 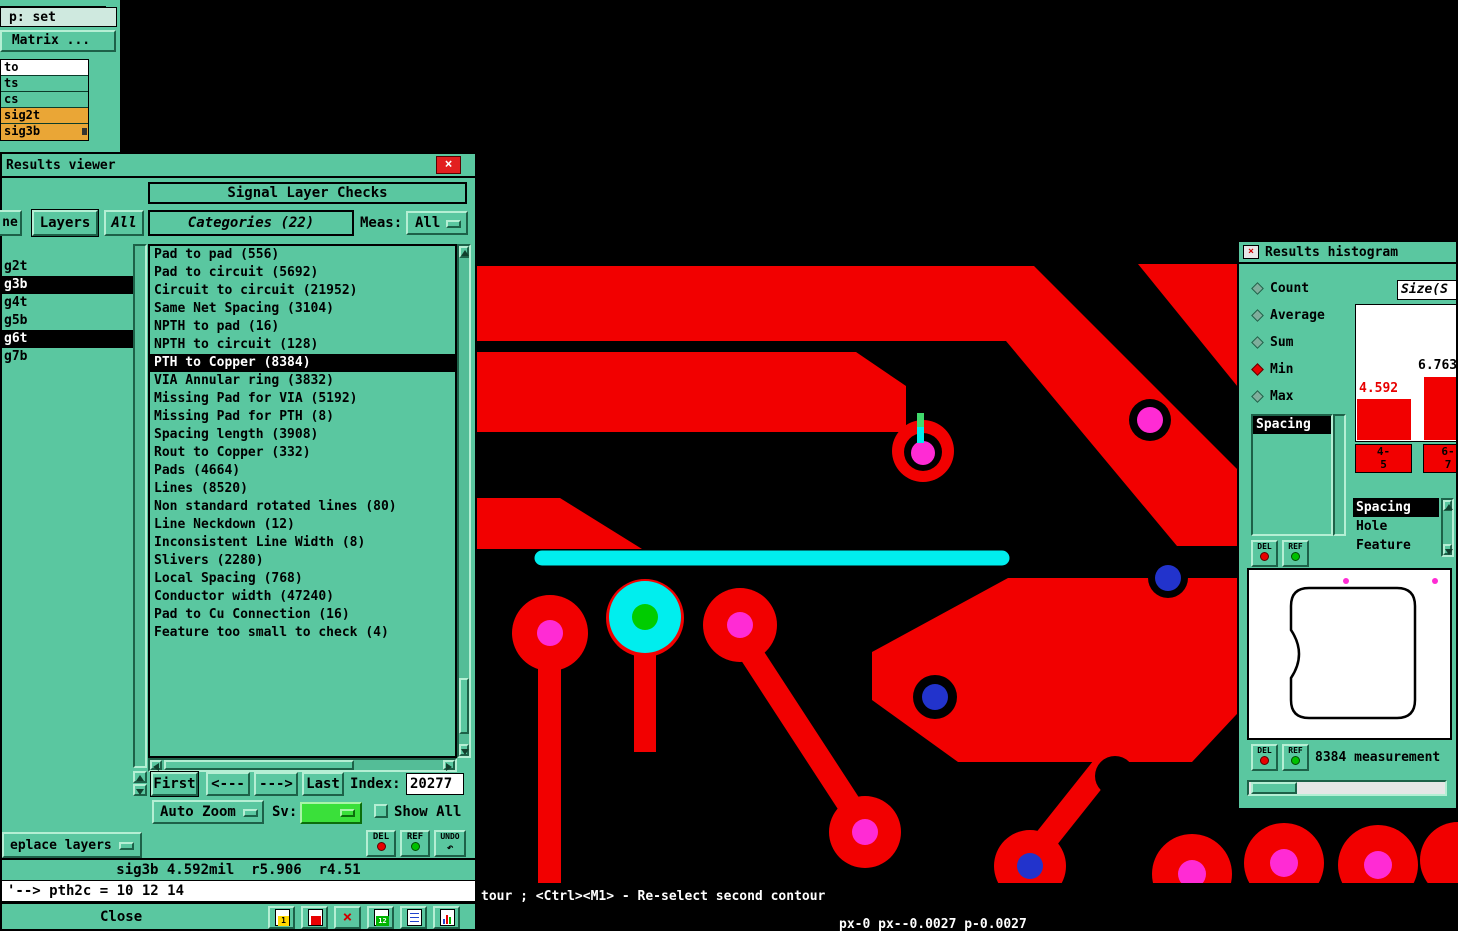 What do you see at coordinates (302, 525) in the screenshot?
I see `category-item: Line Neckdown (12)` at bounding box center [302, 525].